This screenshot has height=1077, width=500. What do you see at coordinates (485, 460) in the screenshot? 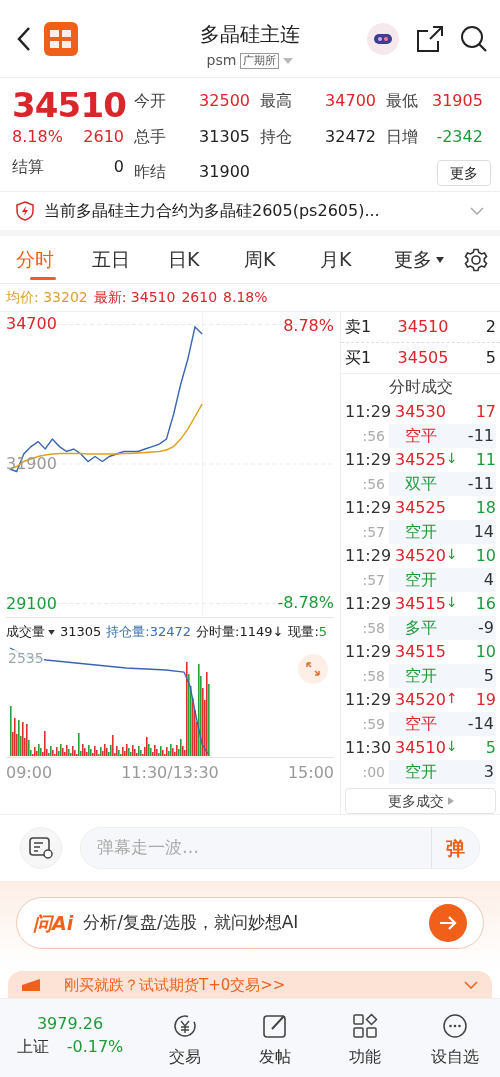
I see `trade-volume: 11` at bounding box center [485, 460].